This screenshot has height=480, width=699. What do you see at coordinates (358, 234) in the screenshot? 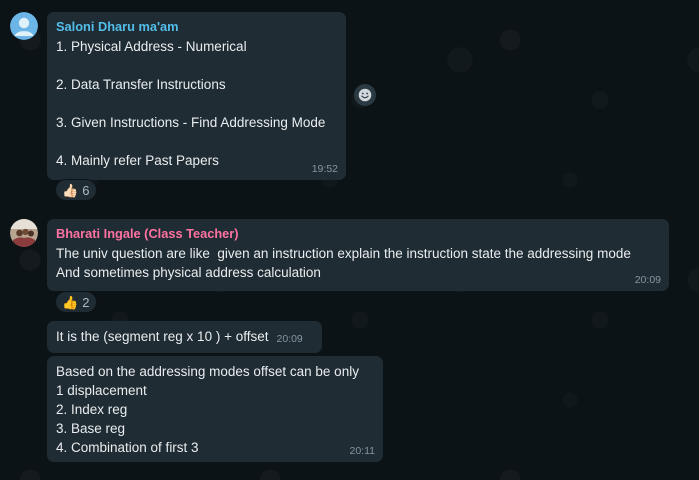
I see `sender-name: Bharati Ingale (Class Teacher)` at bounding box center [358, 234].